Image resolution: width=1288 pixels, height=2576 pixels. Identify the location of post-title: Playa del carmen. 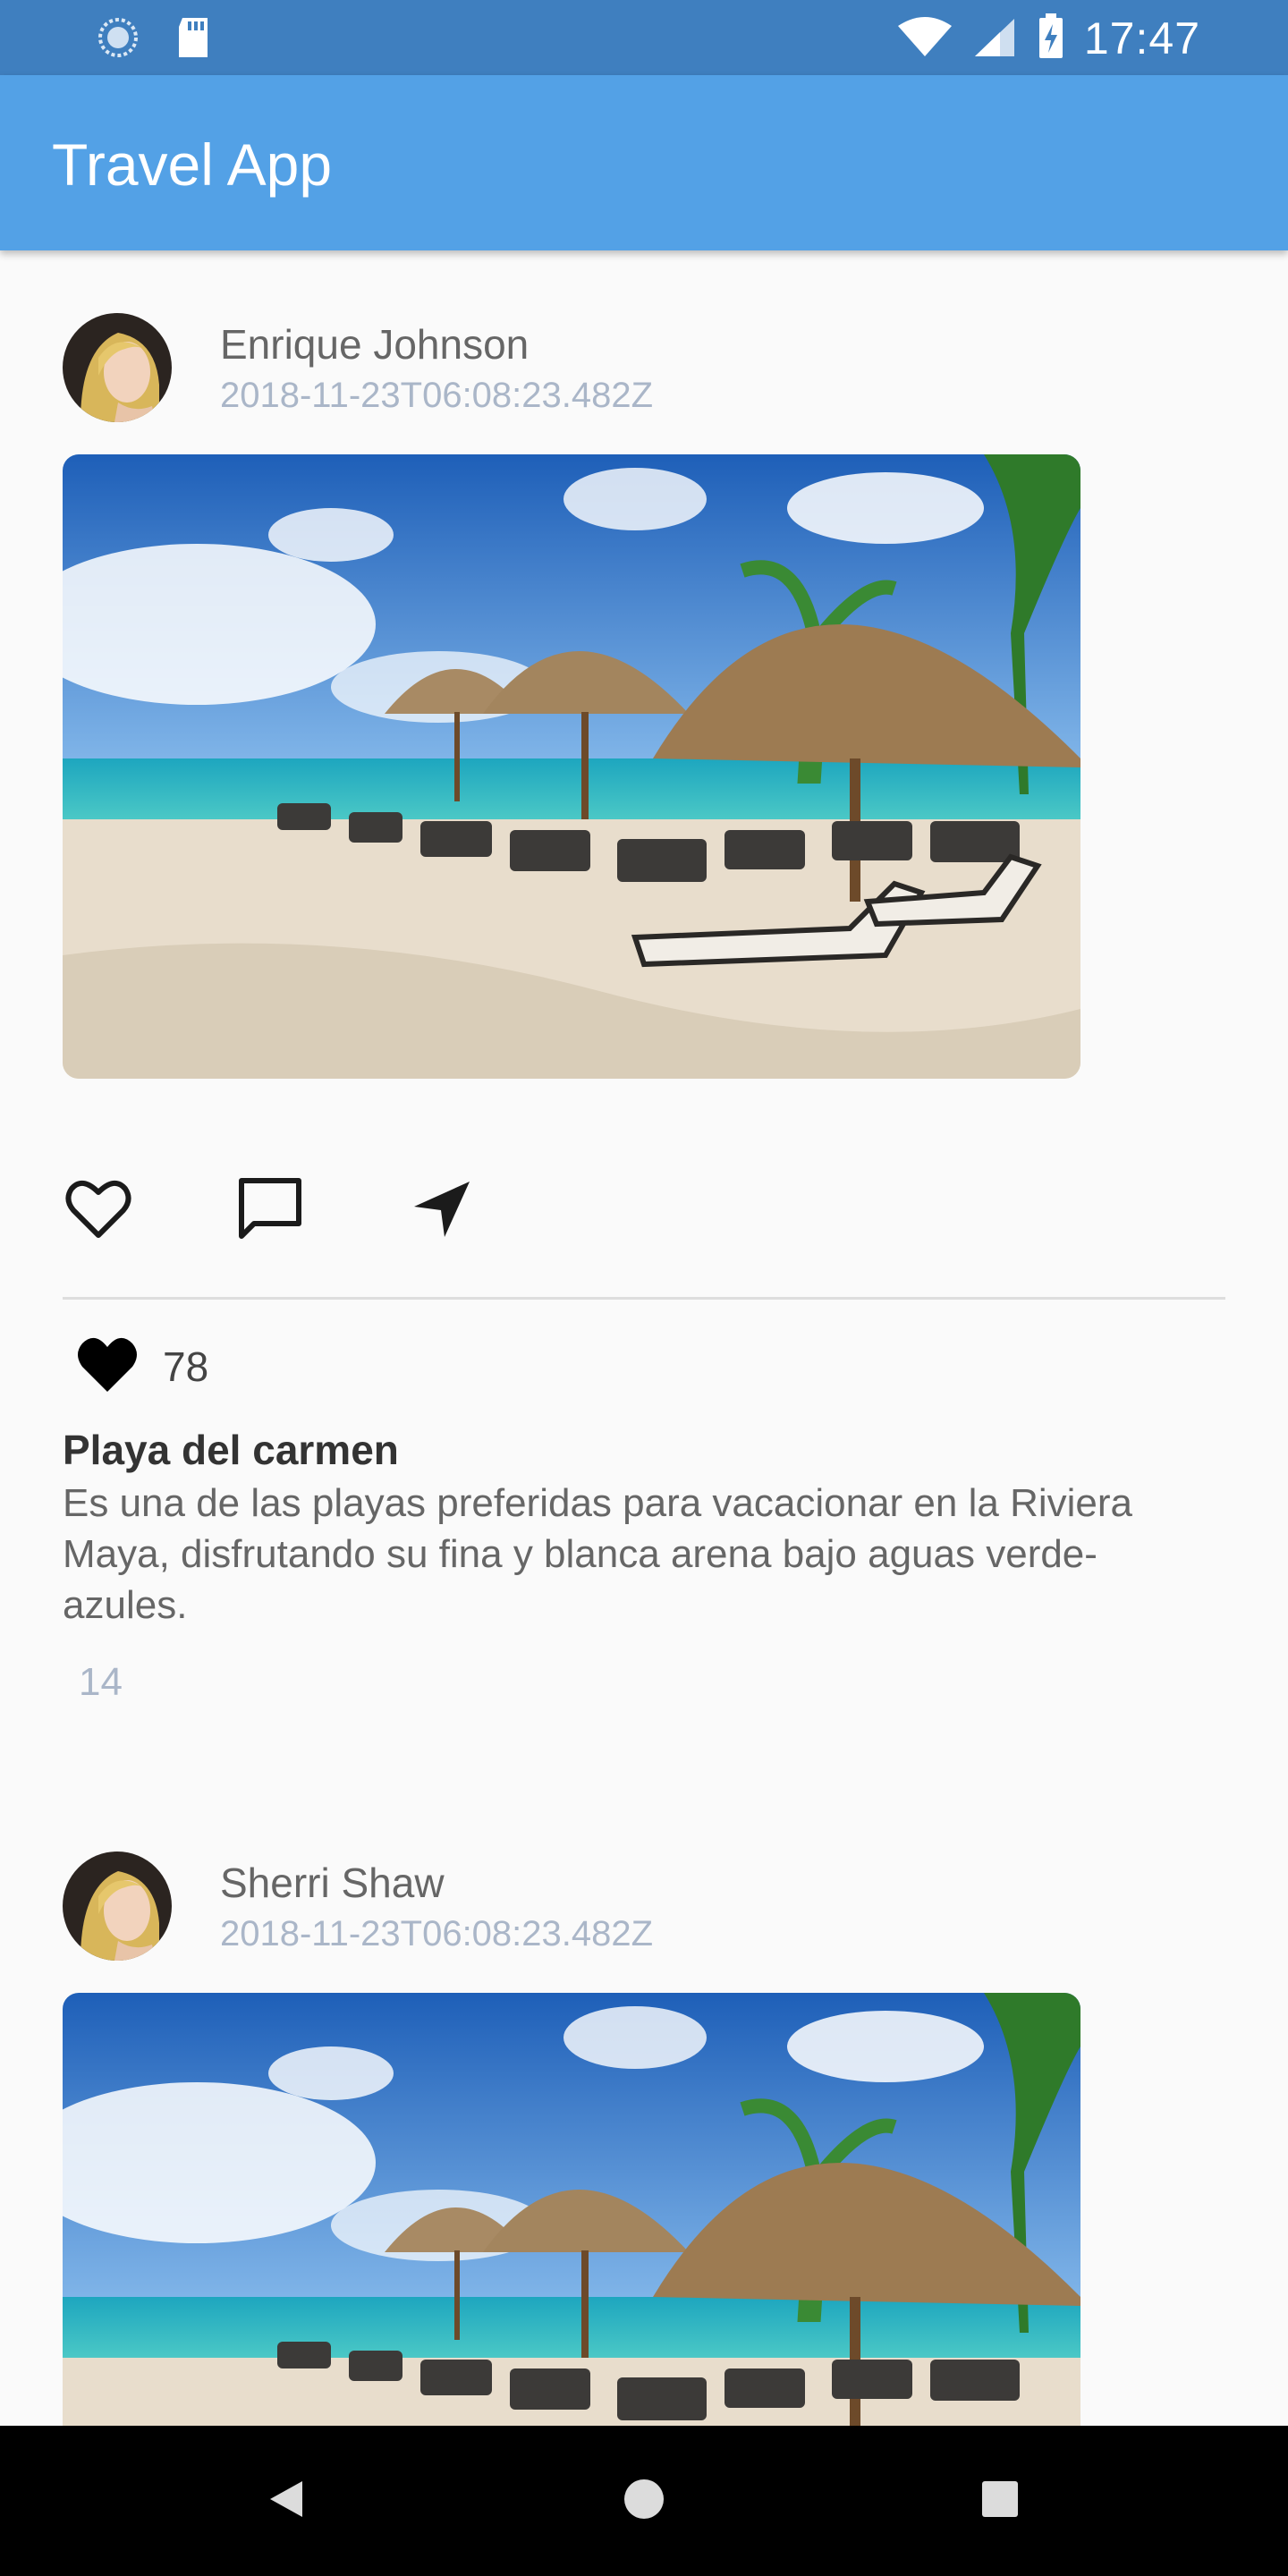
(231, 1450).